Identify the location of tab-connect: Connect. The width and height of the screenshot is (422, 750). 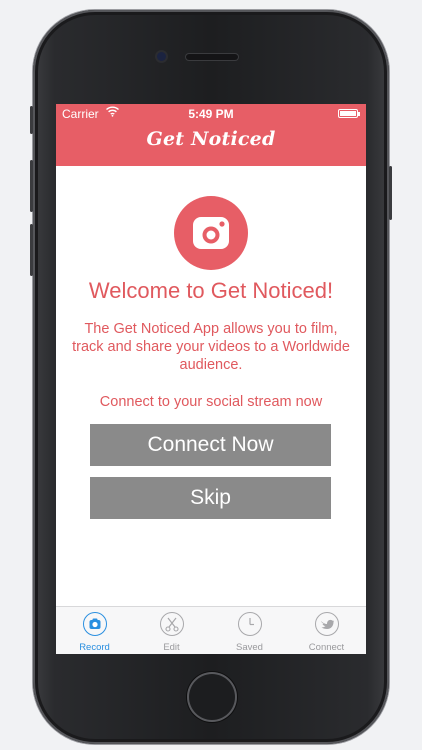
(326, 630).